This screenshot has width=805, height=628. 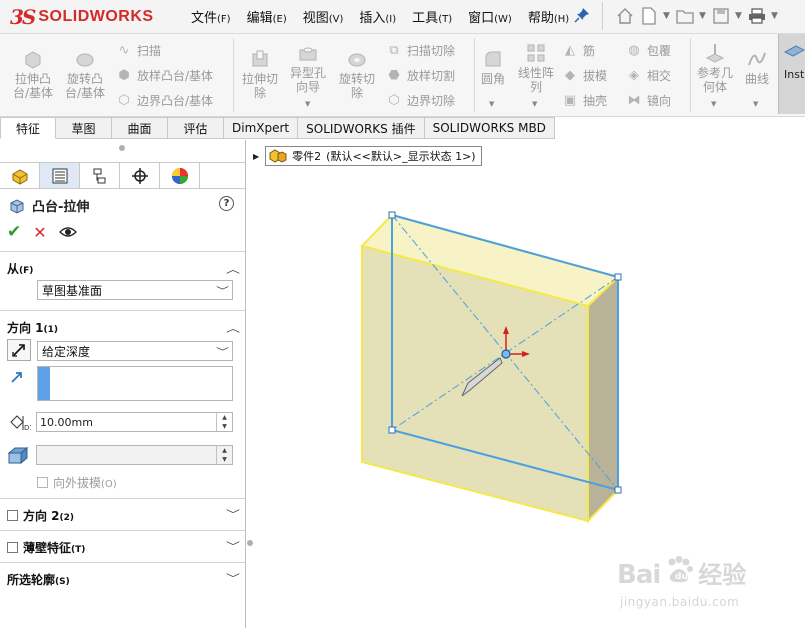 I want to click on thin-feature-group-header: 薄壁特征(T), so click(x=46, y=547).